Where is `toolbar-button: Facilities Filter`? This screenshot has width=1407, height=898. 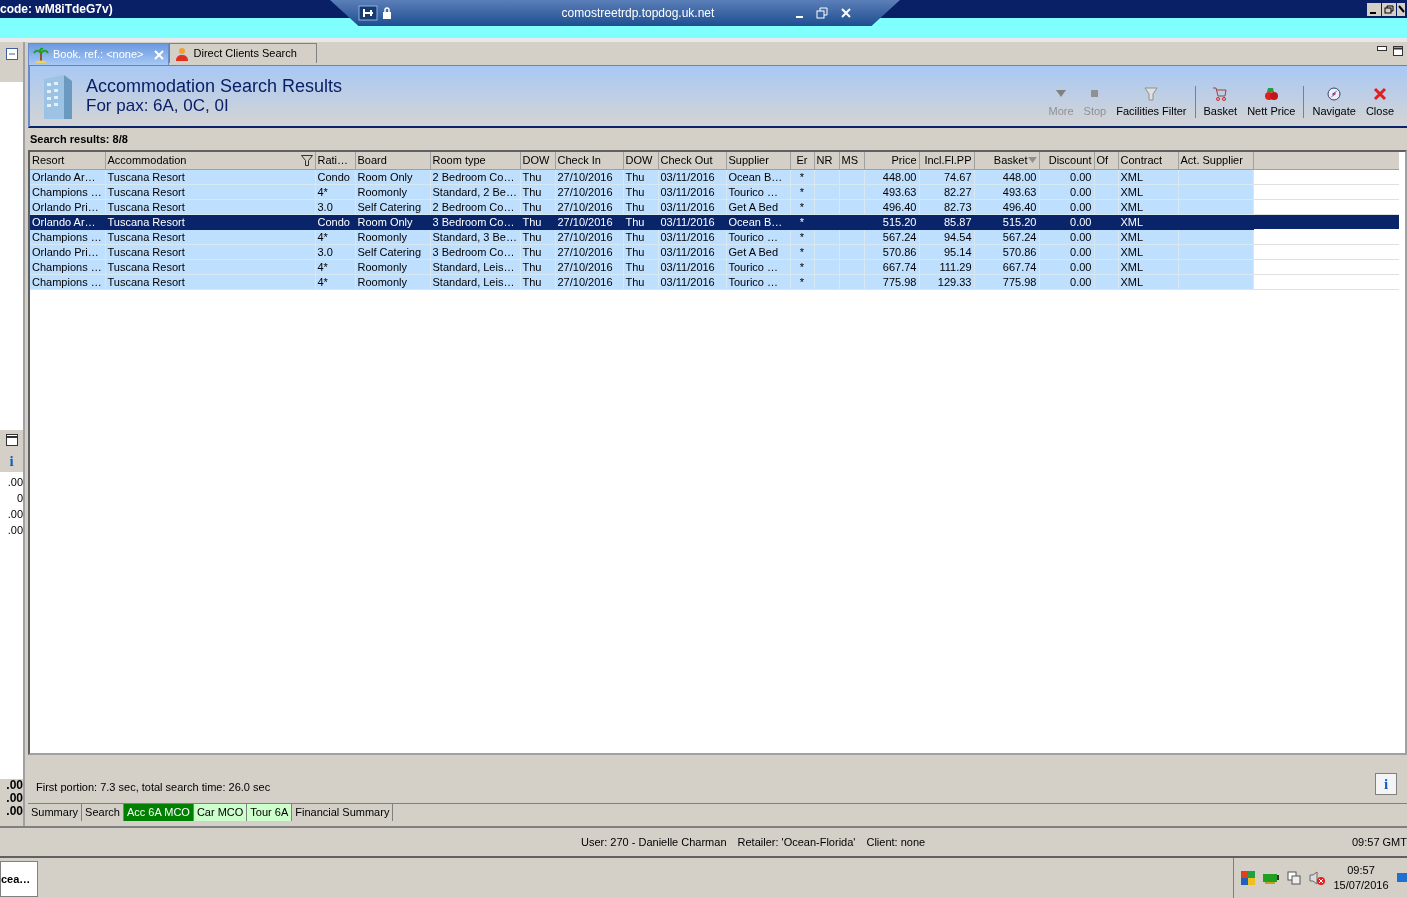 toolbar-button: Facilities Filter is located at coordinates (1151, 102).